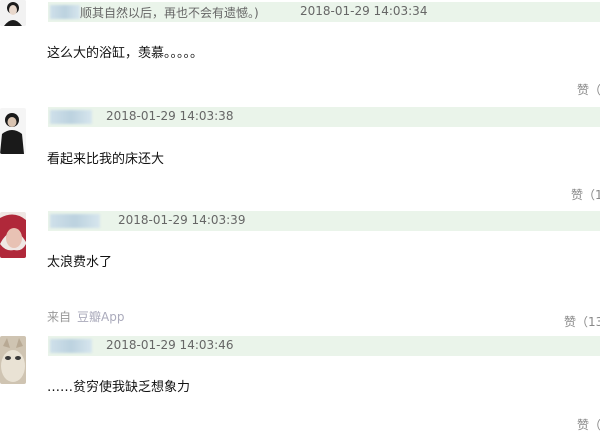 Image resolution: width=600 pixels, height=438 pixels. Describe the element at coordinates (80, 262) in the screenshot. I see `comment-text: 太浪费水了` at that location.